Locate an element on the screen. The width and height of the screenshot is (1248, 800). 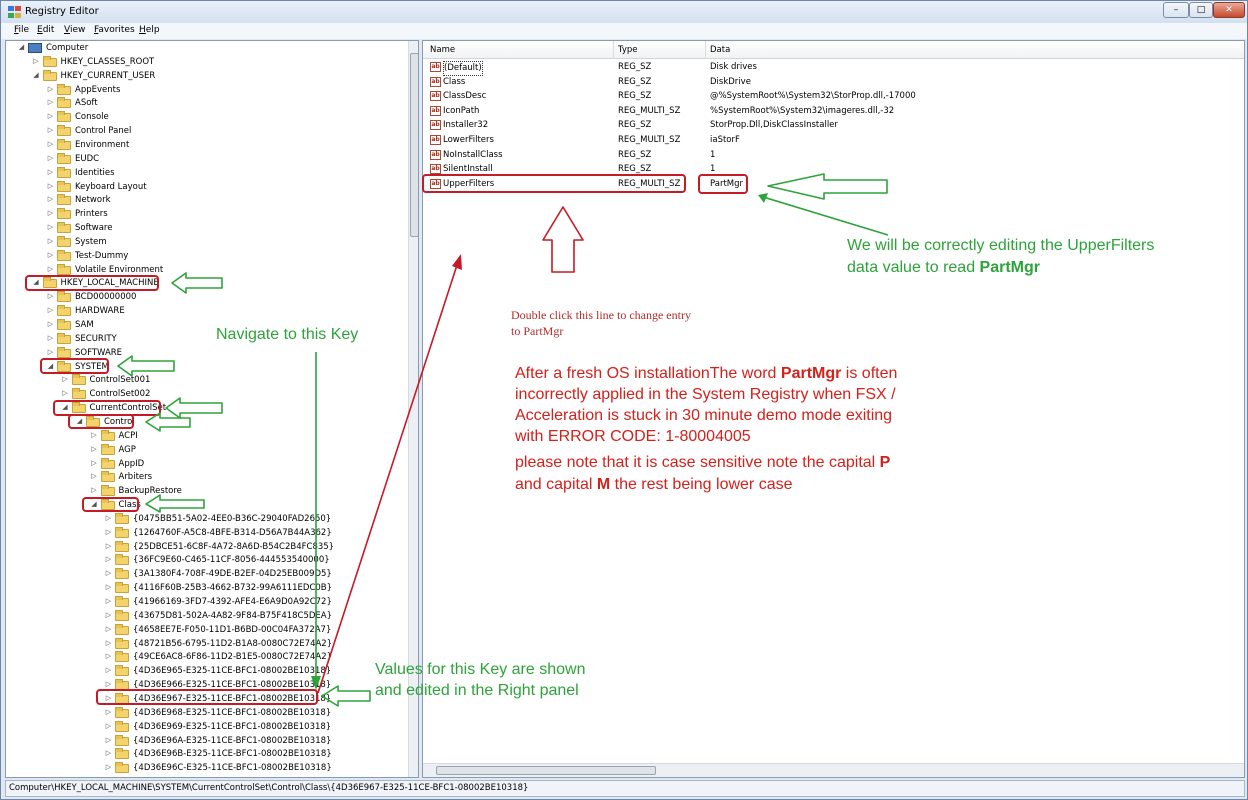
column-header-data: Data is located at coordinates (720, 50).